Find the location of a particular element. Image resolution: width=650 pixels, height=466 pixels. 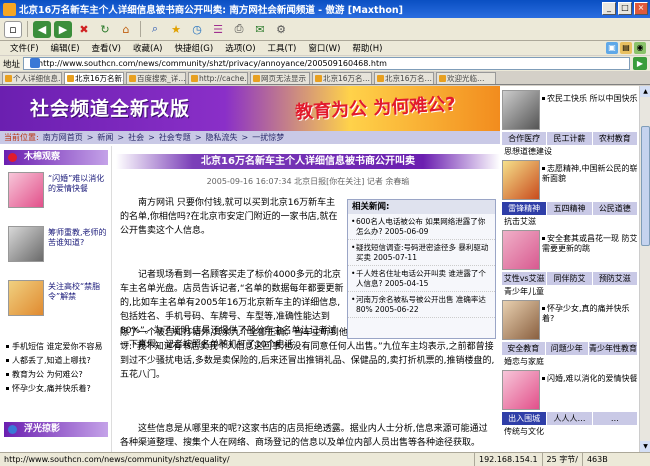

topic-tag: 合作医疗 is located at coordinates (525, 138).